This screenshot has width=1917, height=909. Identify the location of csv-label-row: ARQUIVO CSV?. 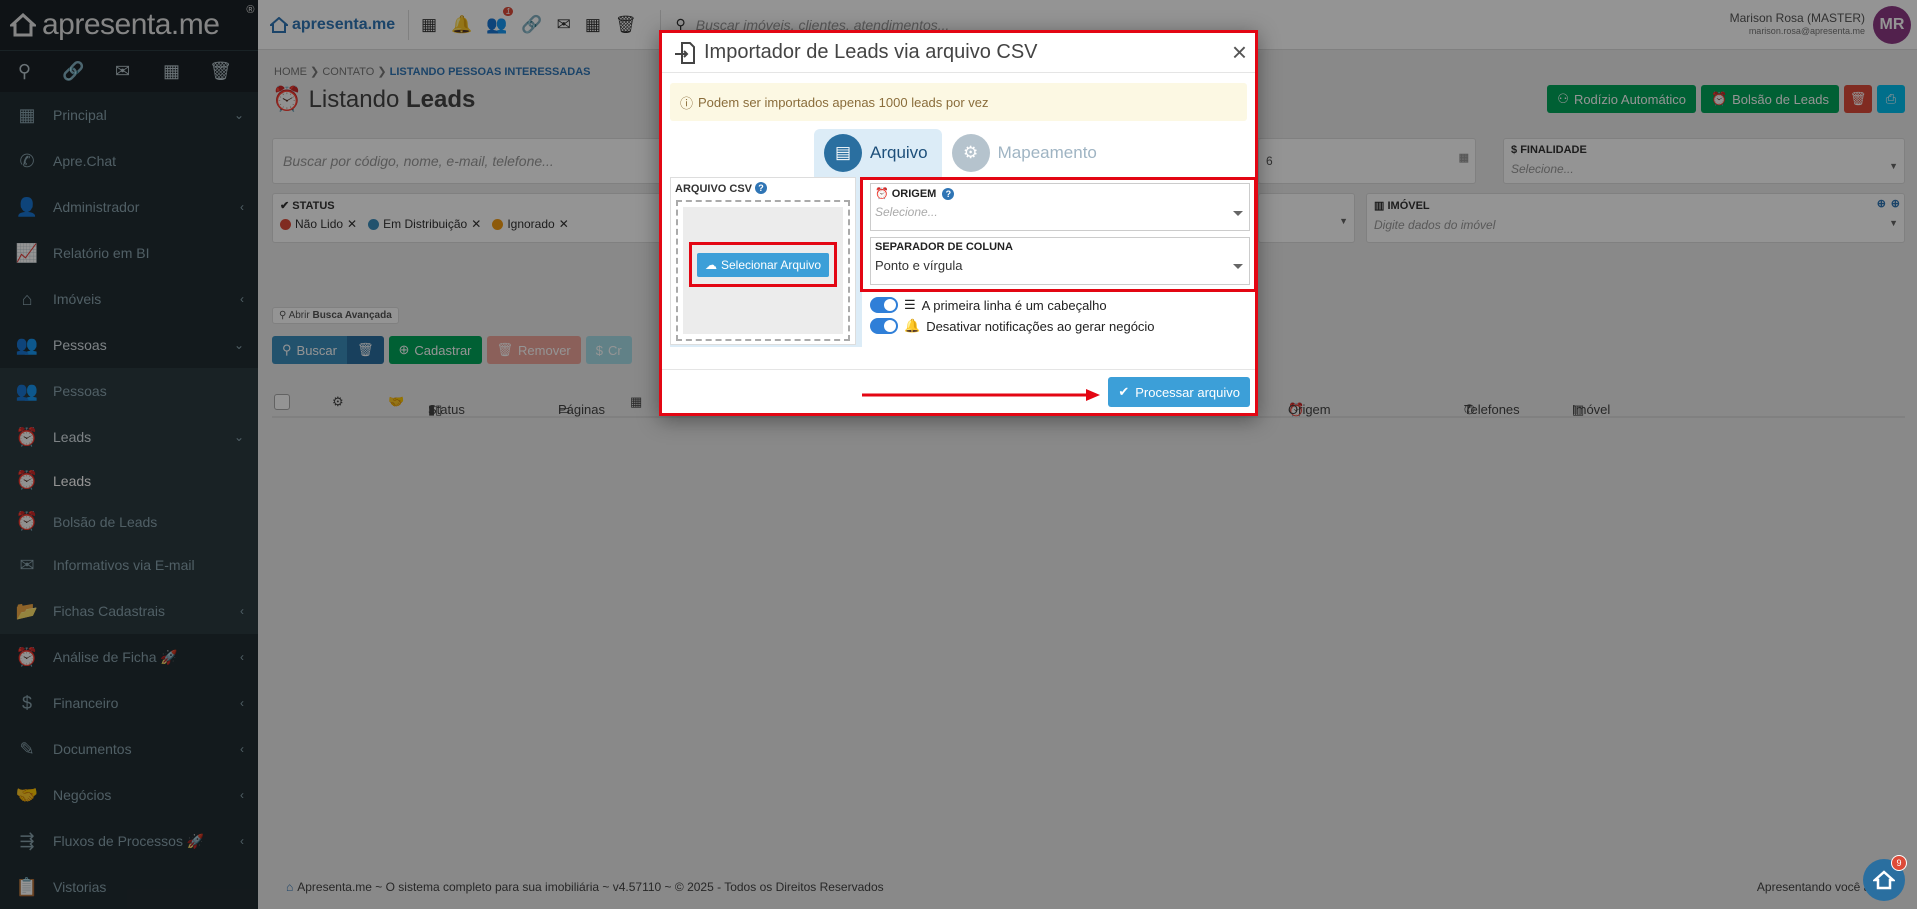
(763, 188).